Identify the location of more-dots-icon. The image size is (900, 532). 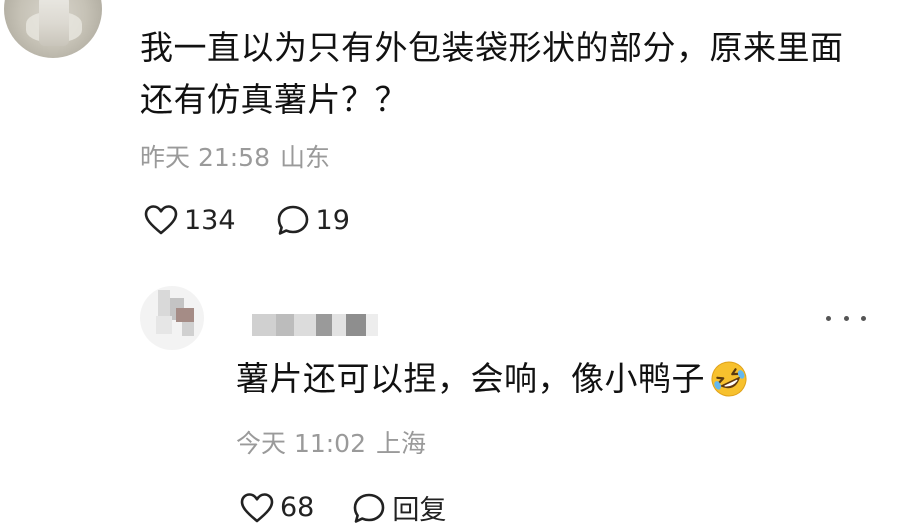
(846, 318).